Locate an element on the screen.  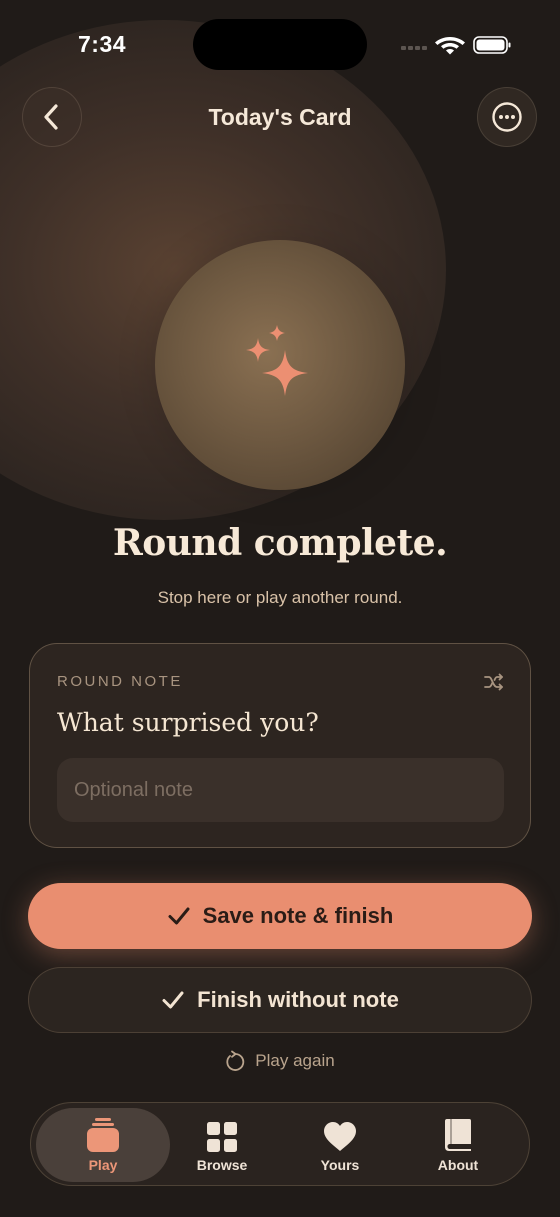
shuffle-icon is located at coordinates (494, 682).